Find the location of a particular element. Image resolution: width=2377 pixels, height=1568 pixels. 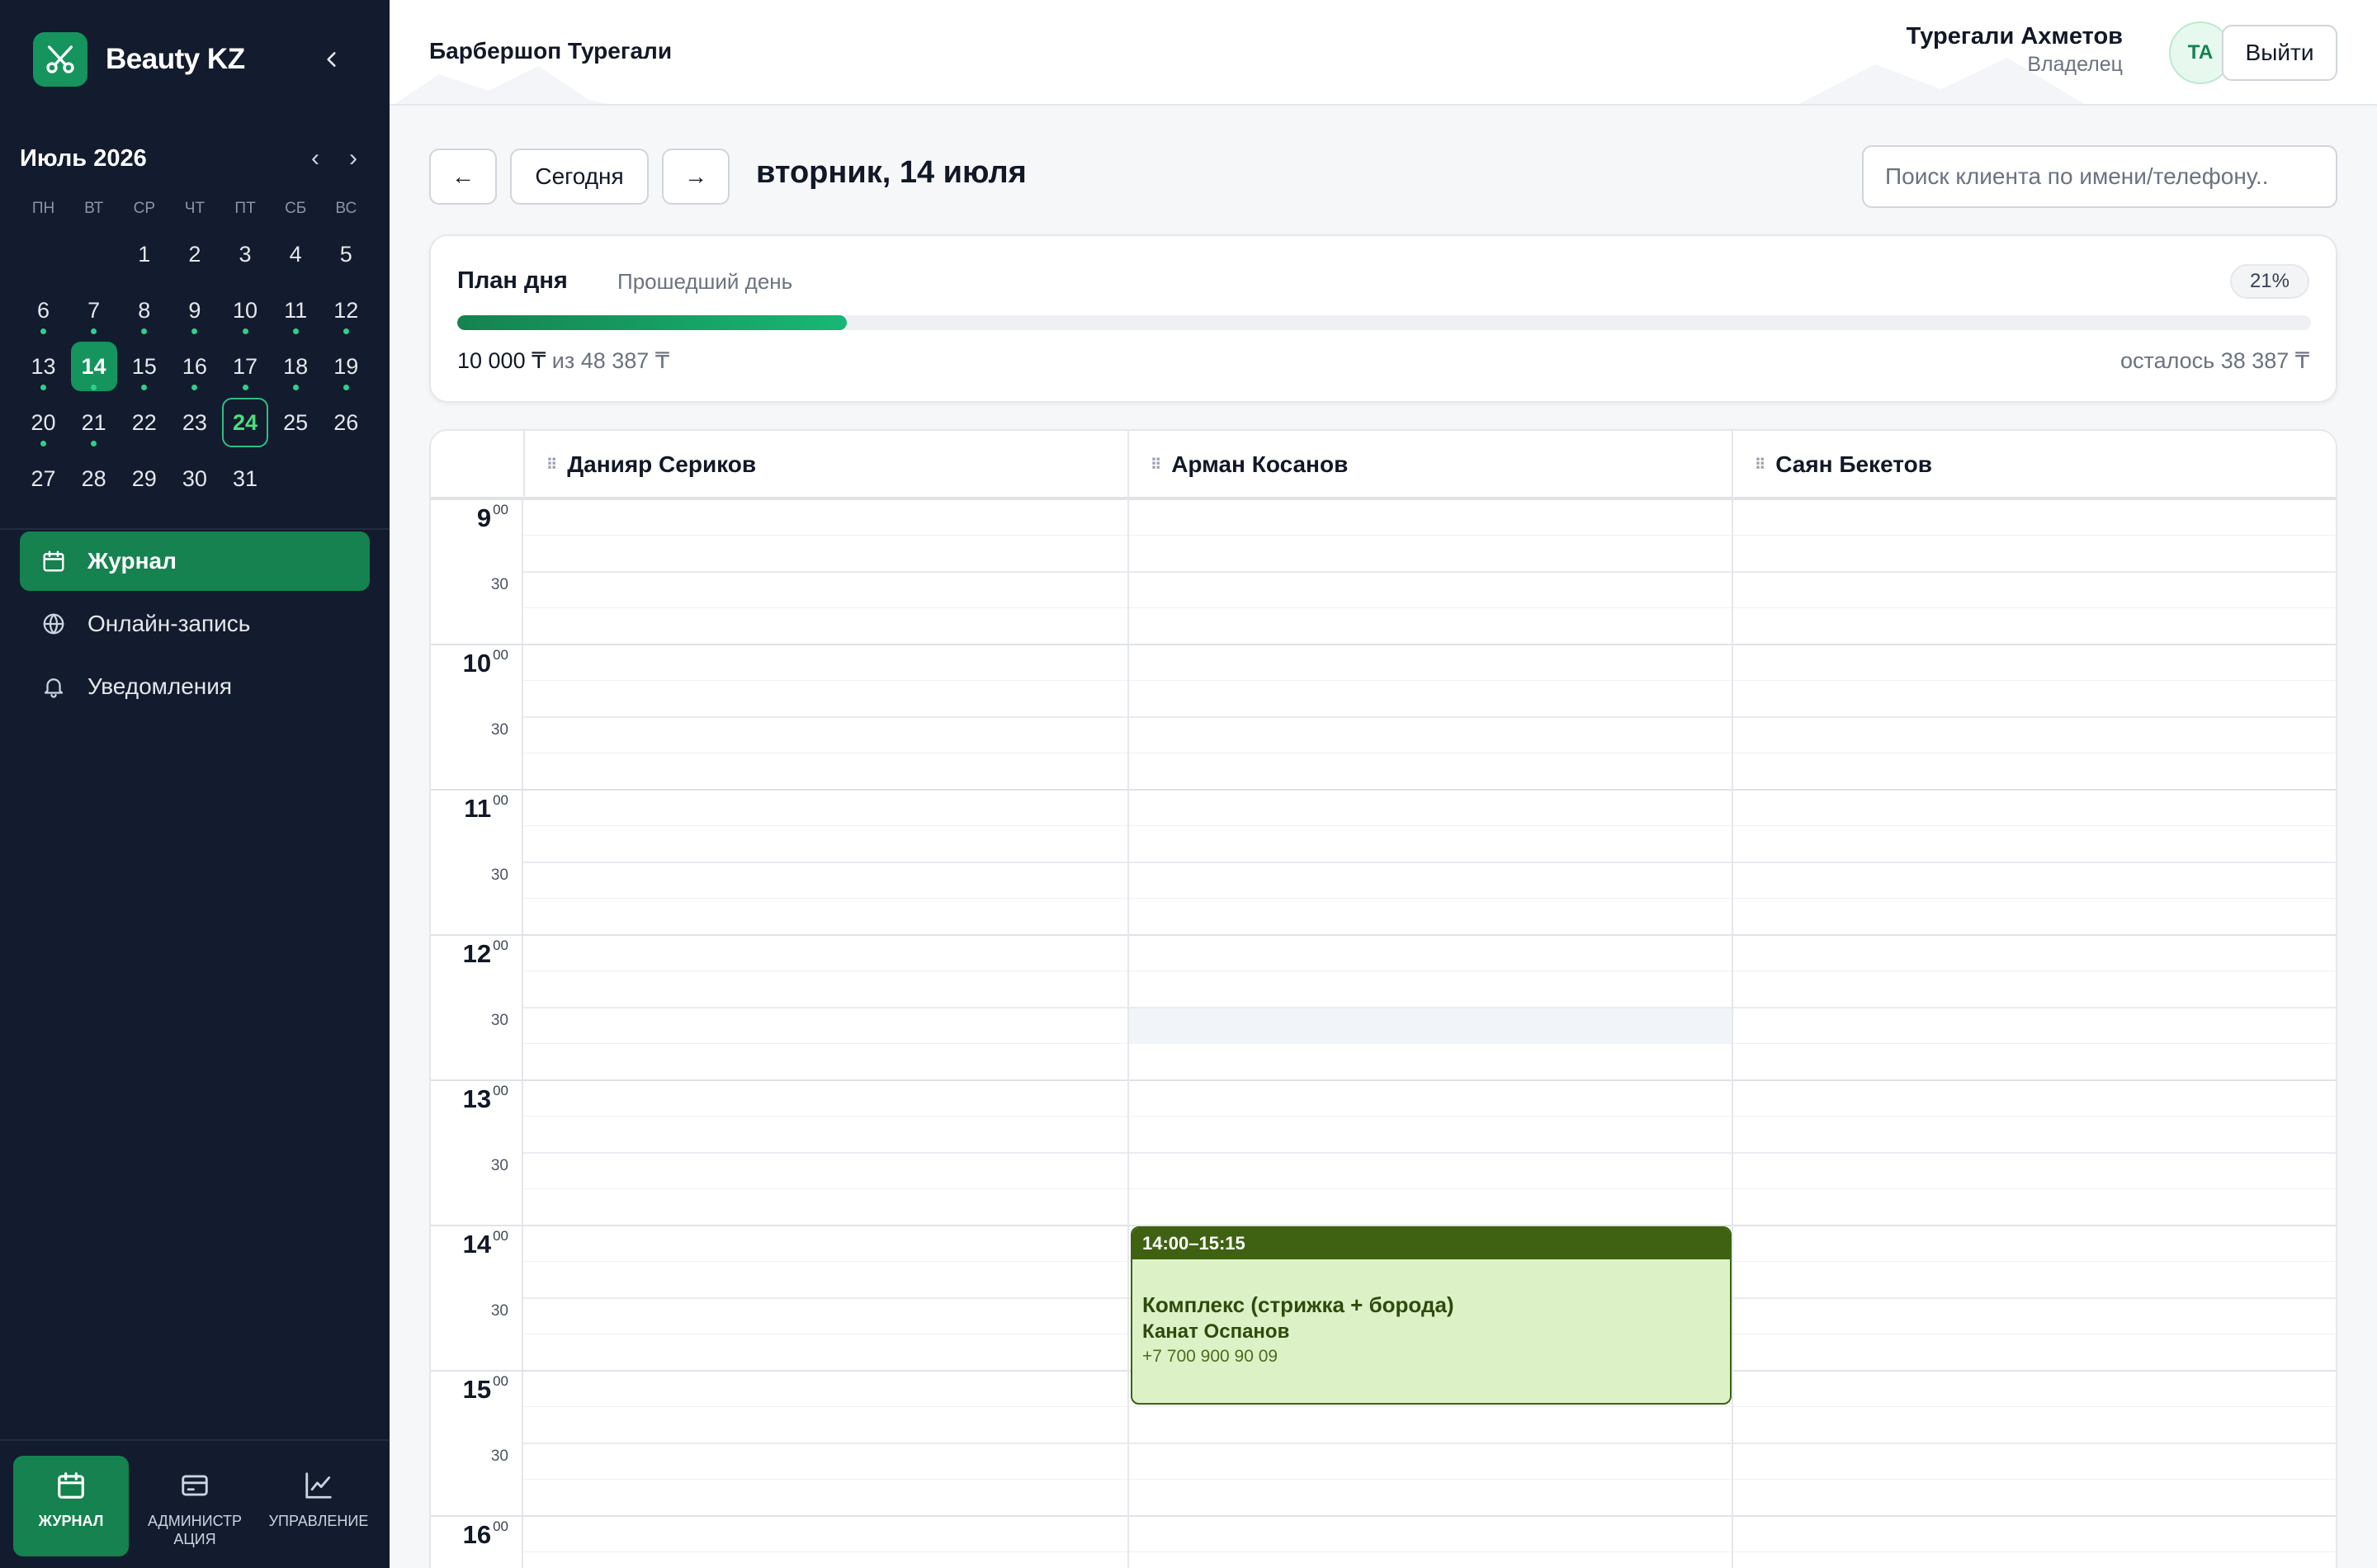

calendar-day-number: 6 is located at coordinates (43, 310).